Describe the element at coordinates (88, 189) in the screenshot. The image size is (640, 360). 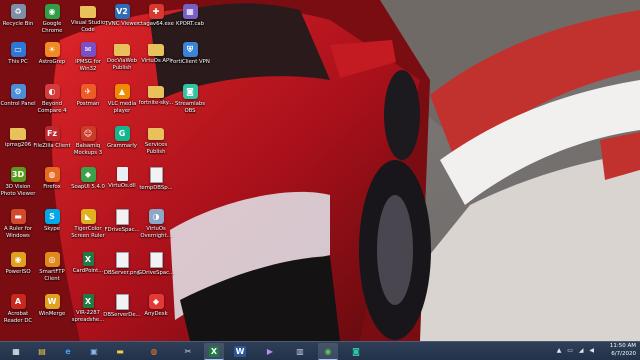
I see `desktop-icon: ◆ SoapUI 5.4.0` at that location.